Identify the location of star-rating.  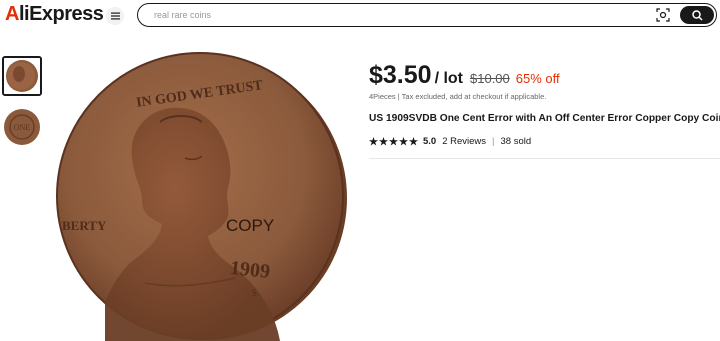
(393, 141).